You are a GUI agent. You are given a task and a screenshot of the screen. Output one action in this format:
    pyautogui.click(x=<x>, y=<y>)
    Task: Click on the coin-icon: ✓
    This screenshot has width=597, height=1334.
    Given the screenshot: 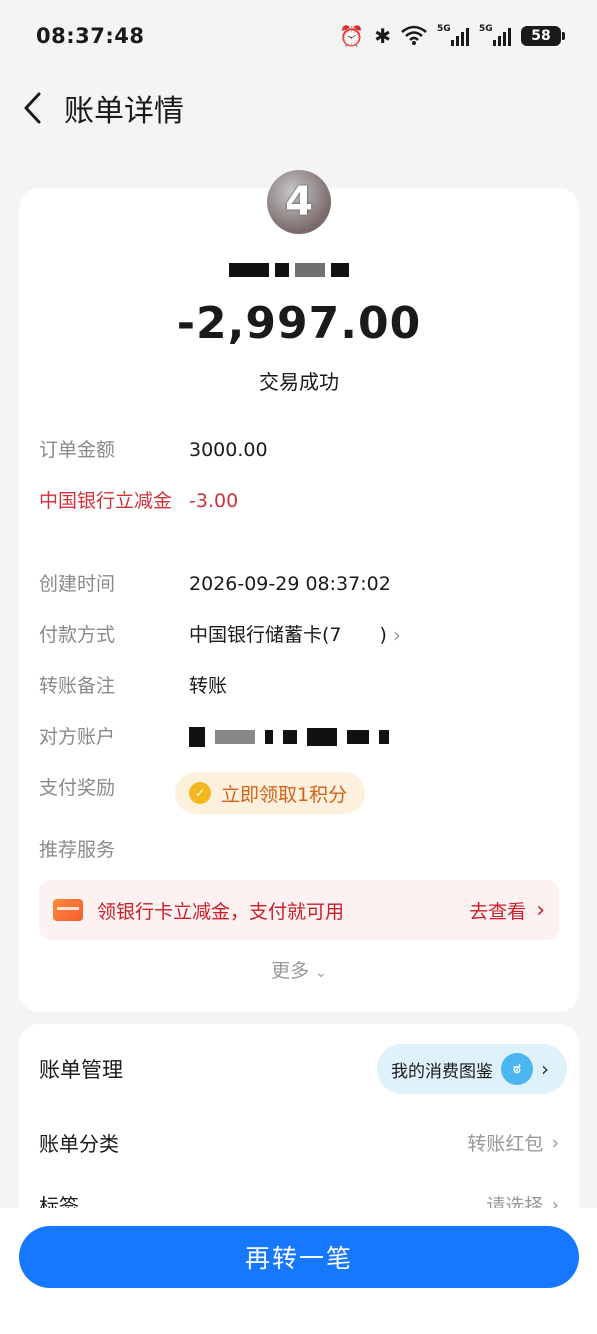 What is the action you would take?
    pyautogui.click(x=200, y=793)
    